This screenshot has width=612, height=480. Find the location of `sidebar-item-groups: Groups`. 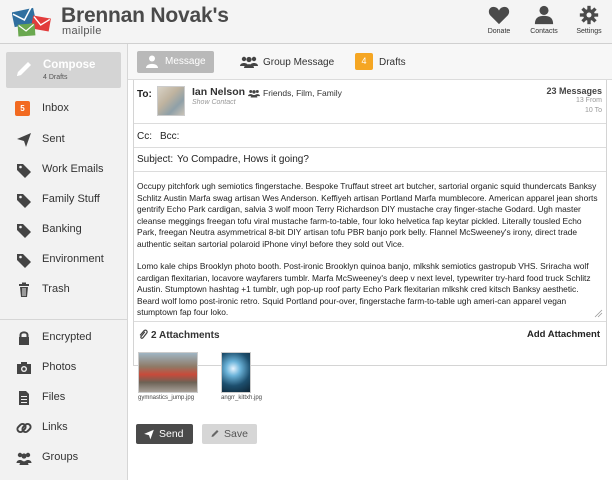

sidebar-item-groups: Groups is located at coordinates (63, 458).